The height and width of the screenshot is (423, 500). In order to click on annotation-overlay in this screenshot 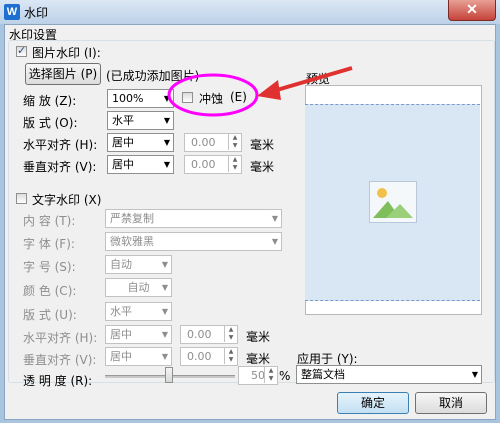, I will do `click(260, 91)`.